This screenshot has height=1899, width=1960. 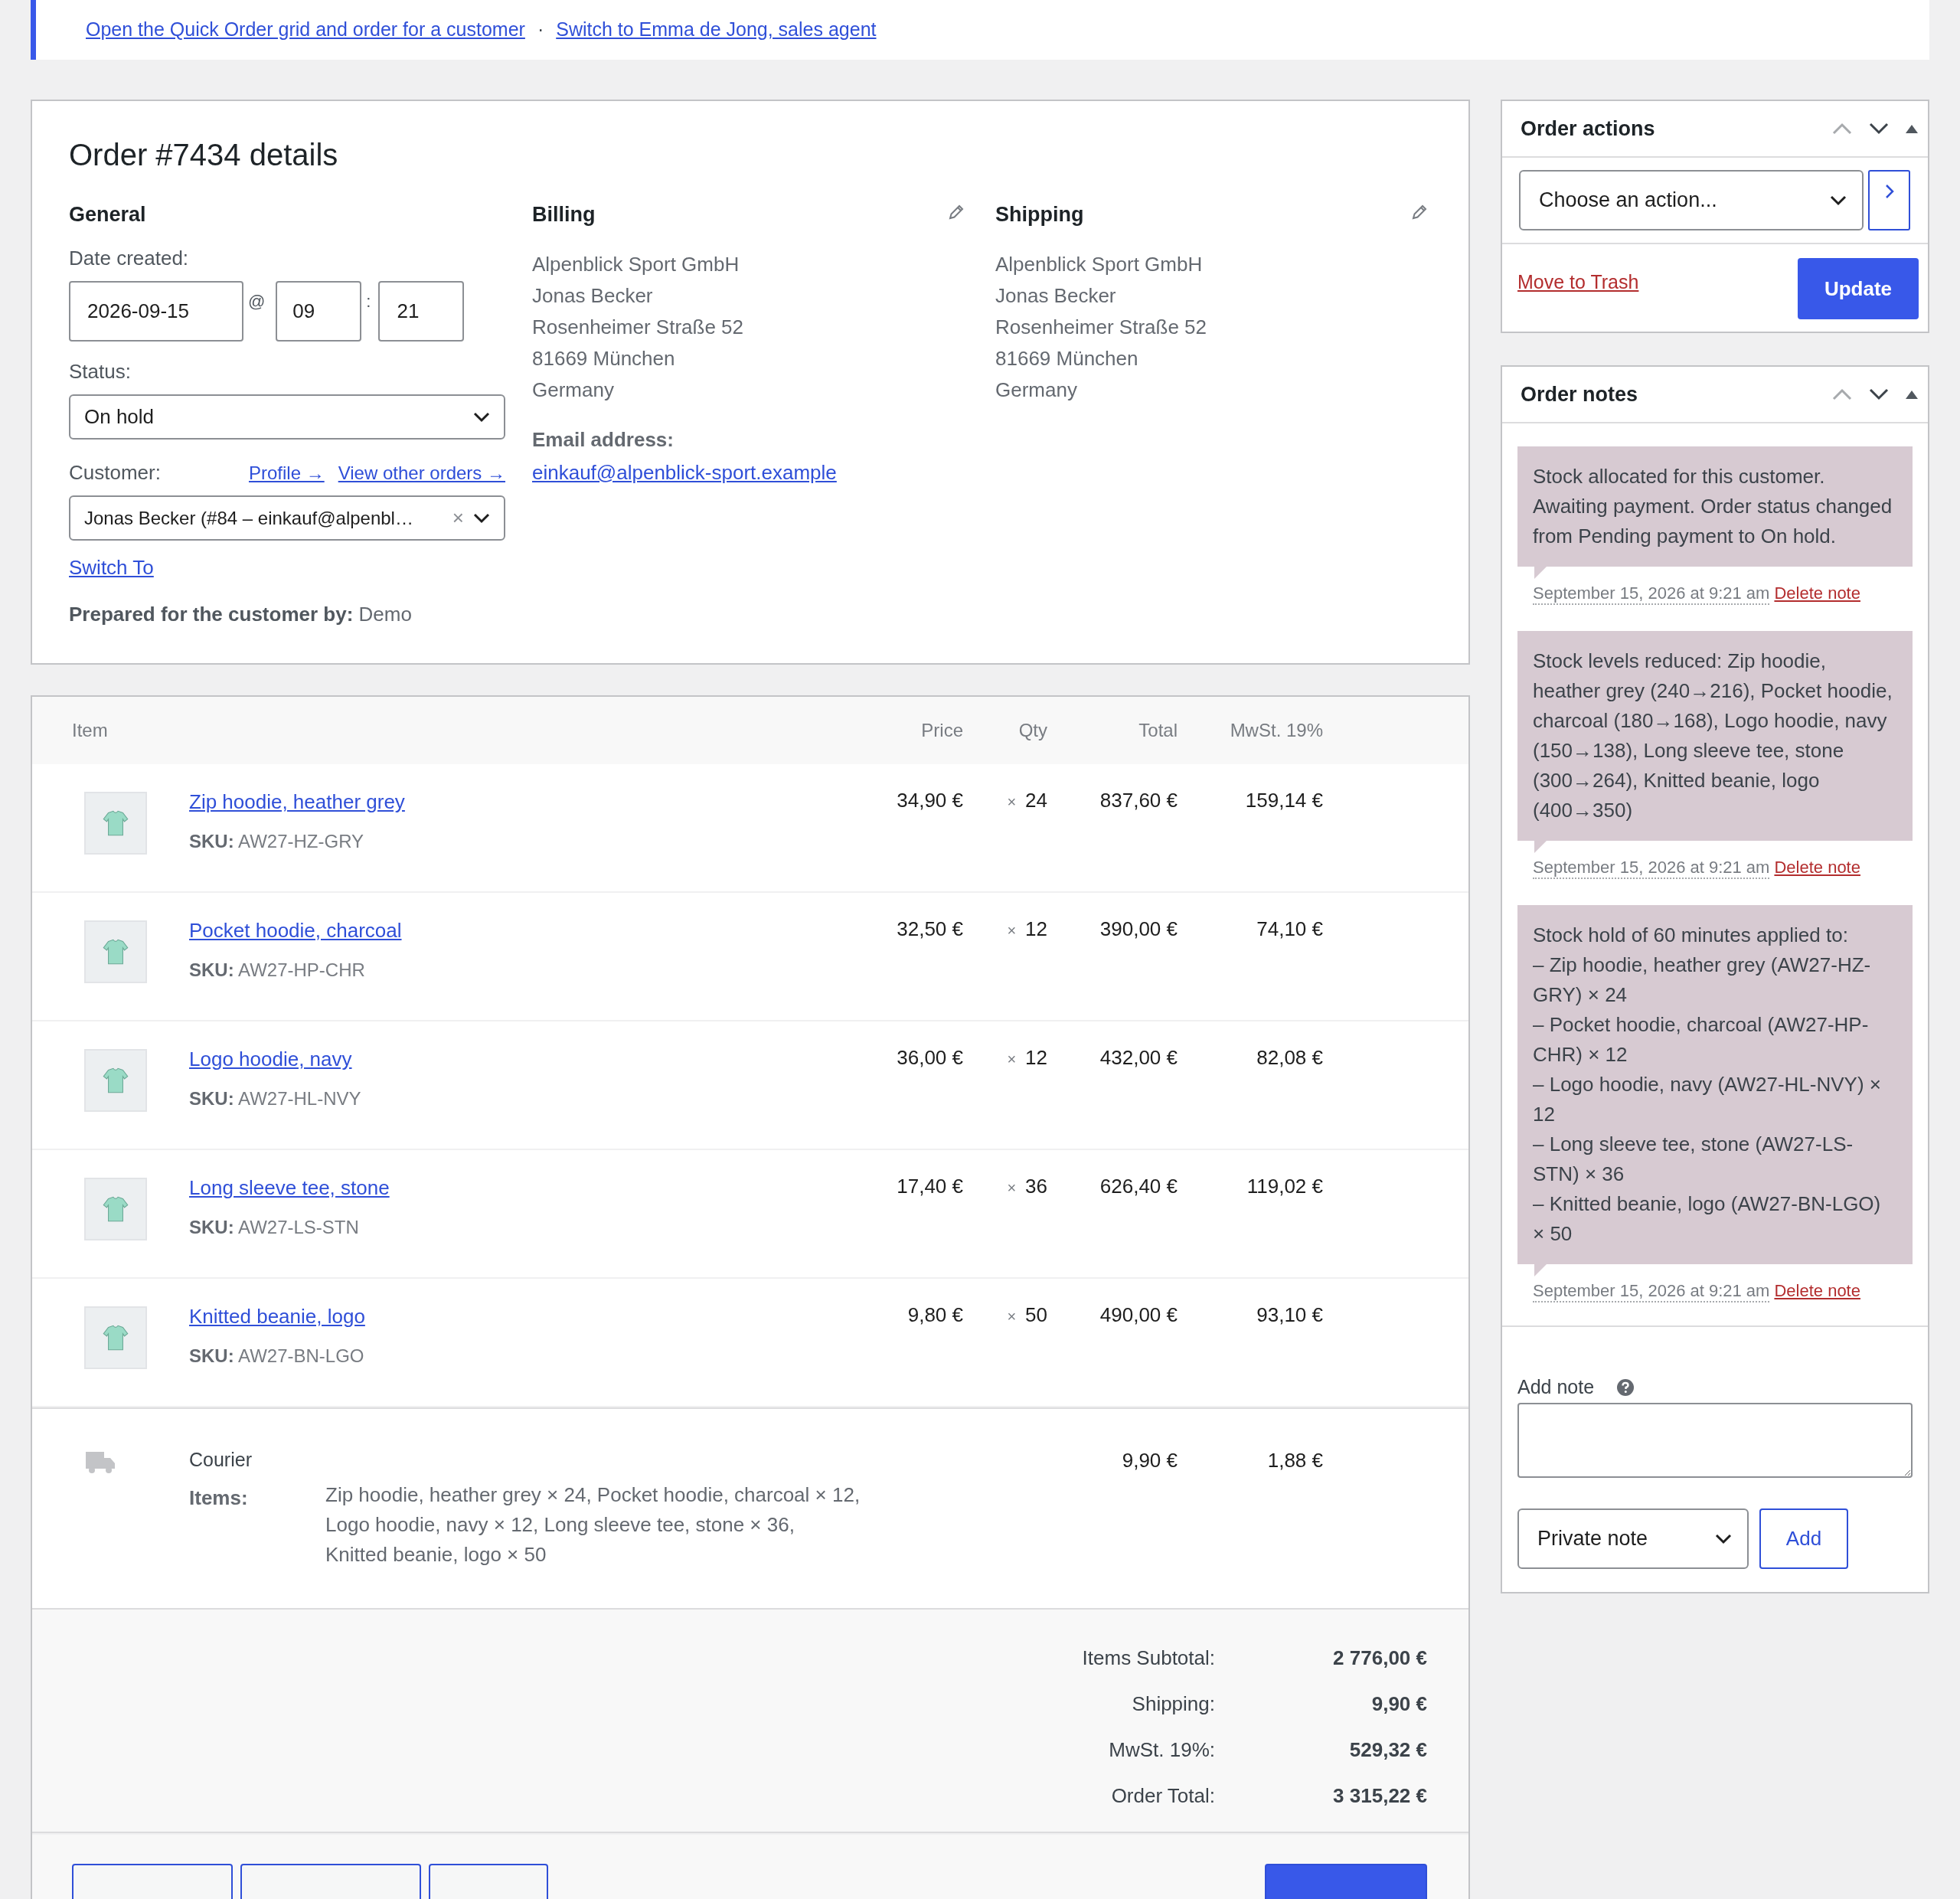 What do you see at coordinates (277, 1356) in the screenshot?
I see `sku-text: SKU: AW27-BN-LGO` at bounding box center [277, 1356].